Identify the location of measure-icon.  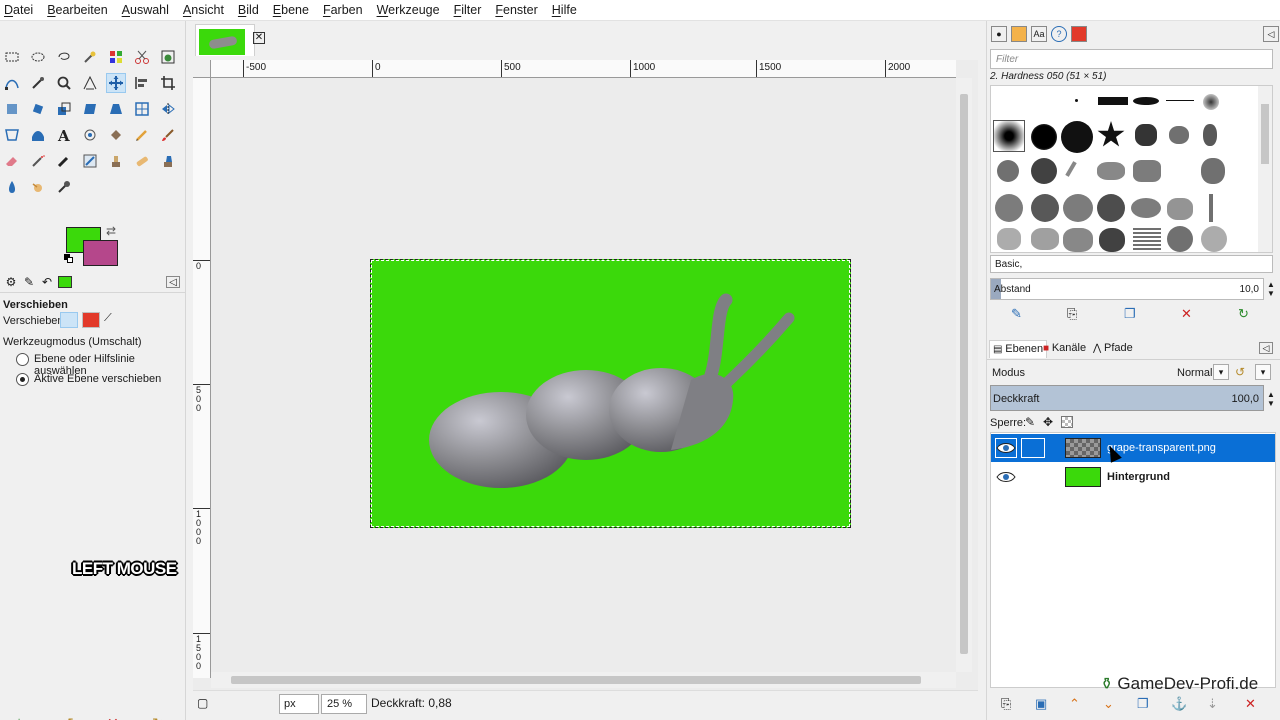
(90, 83).